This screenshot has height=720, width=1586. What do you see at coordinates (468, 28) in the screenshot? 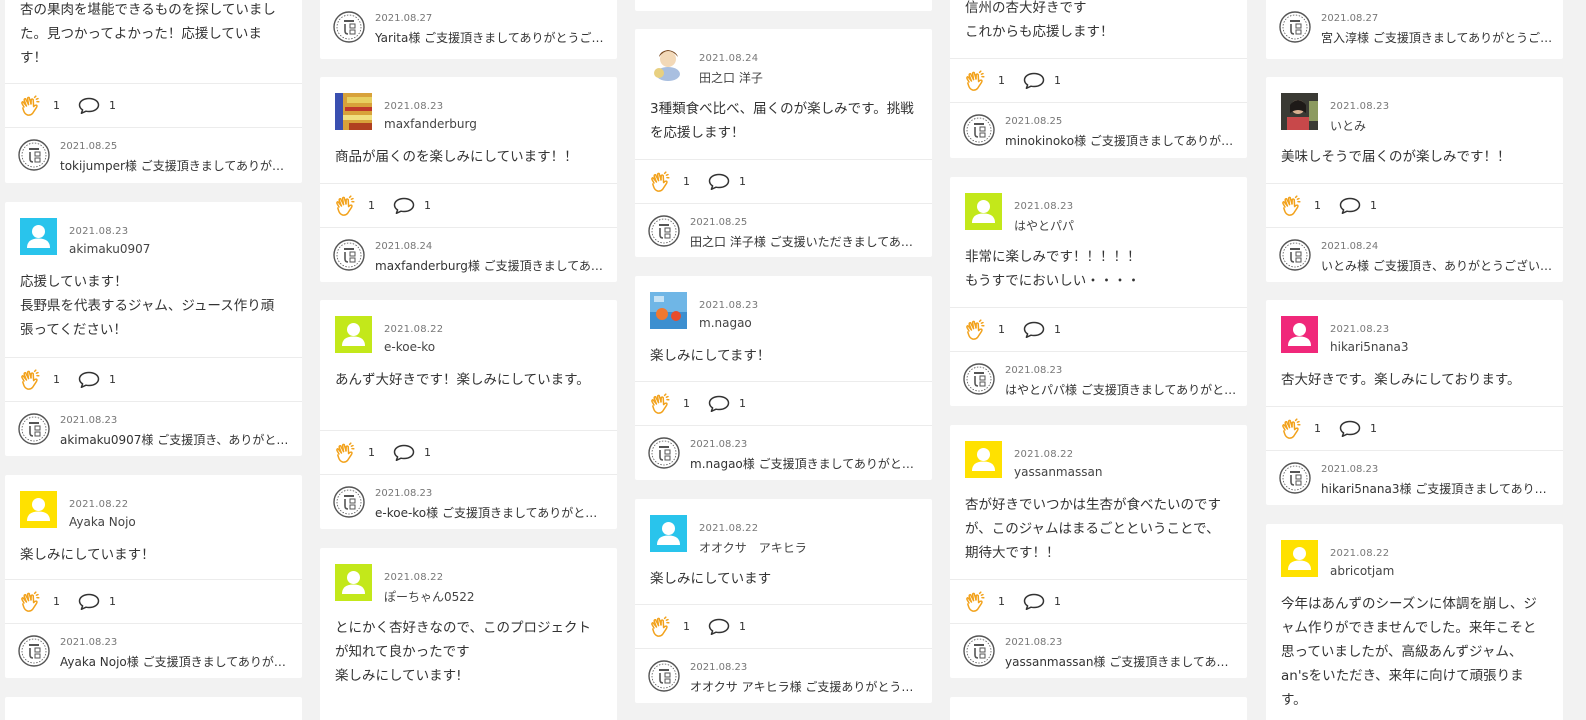
I see `project-reply: 2021.08.27 Yarita様 ご支援頂きましてありがとうございます` at bounding box center [468, 28].